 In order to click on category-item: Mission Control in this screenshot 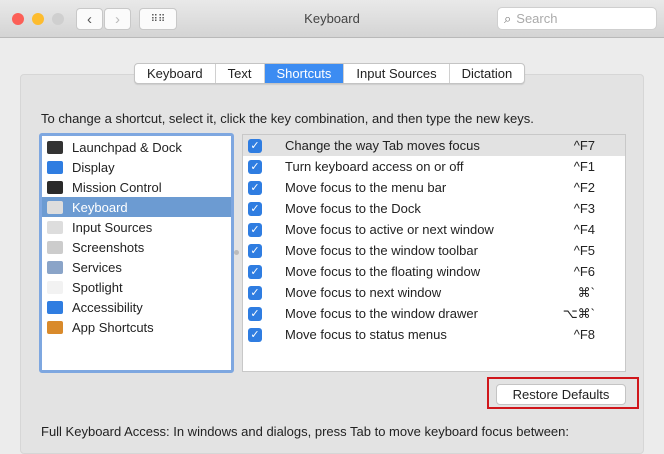, I will do `click(136, 187)`.